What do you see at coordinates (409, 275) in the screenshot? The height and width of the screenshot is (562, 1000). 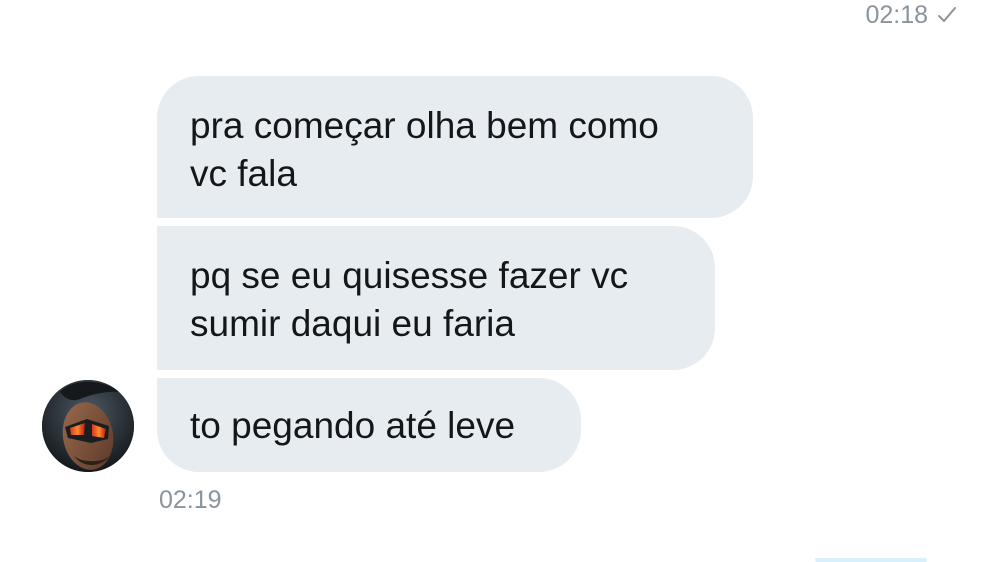 I see `message-text-line: pq se eu quisesse fazer vc` at bounding box center [409, 275].